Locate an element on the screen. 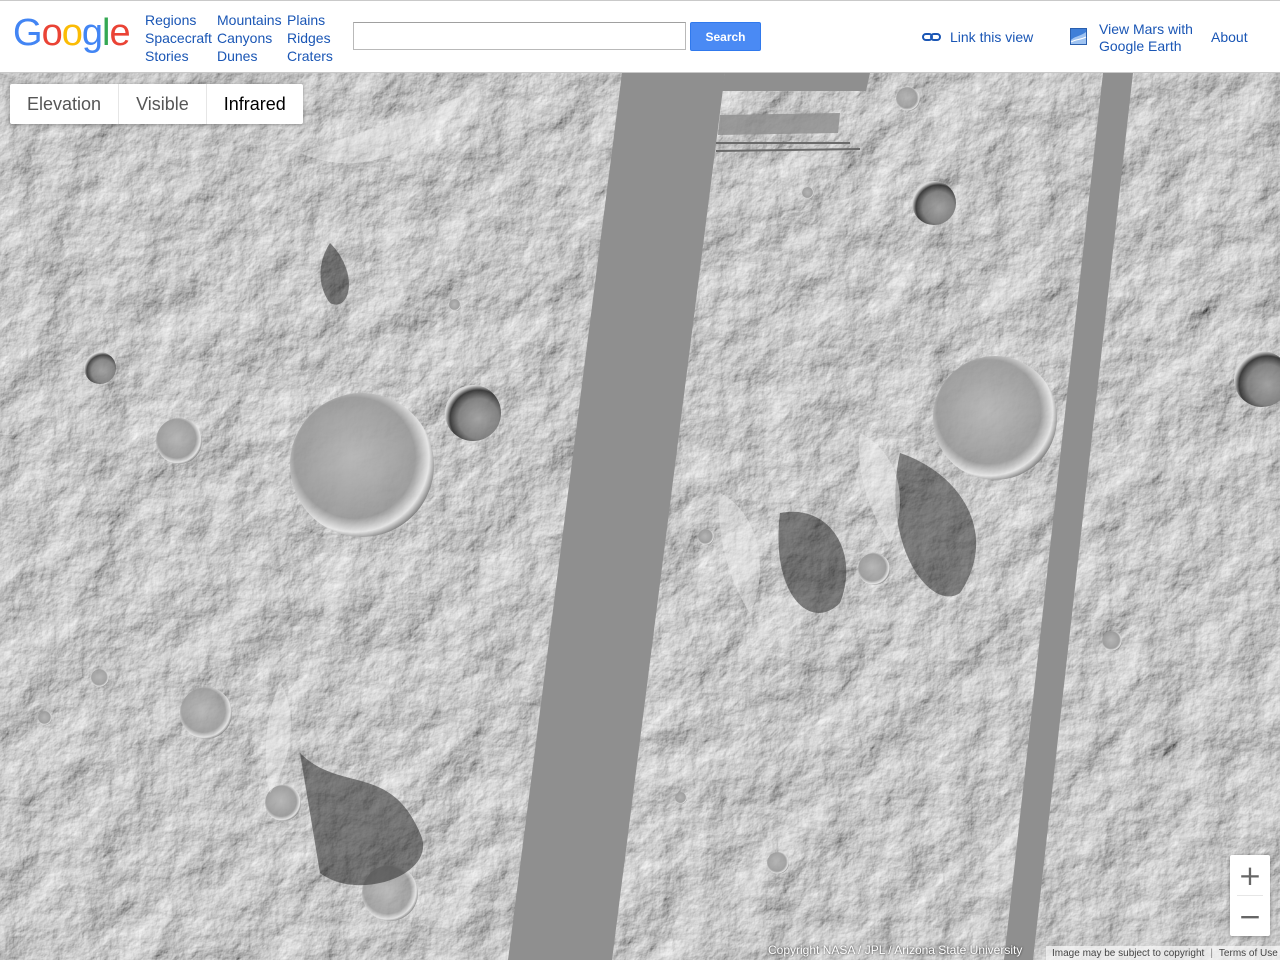 The image size is (1280, 960). zoom-out-button: − is located at coordinates (1250, 916).